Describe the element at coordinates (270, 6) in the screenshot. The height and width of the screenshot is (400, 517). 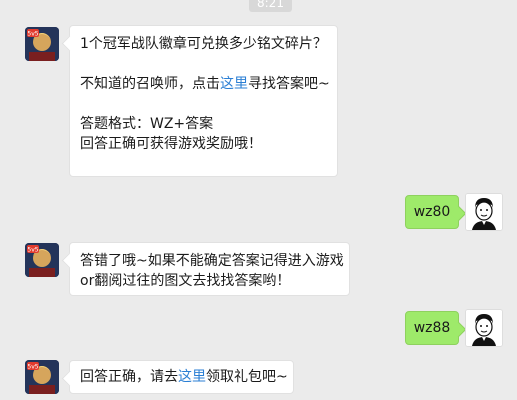
I see `timestamp-pill: 8:21` at that location.